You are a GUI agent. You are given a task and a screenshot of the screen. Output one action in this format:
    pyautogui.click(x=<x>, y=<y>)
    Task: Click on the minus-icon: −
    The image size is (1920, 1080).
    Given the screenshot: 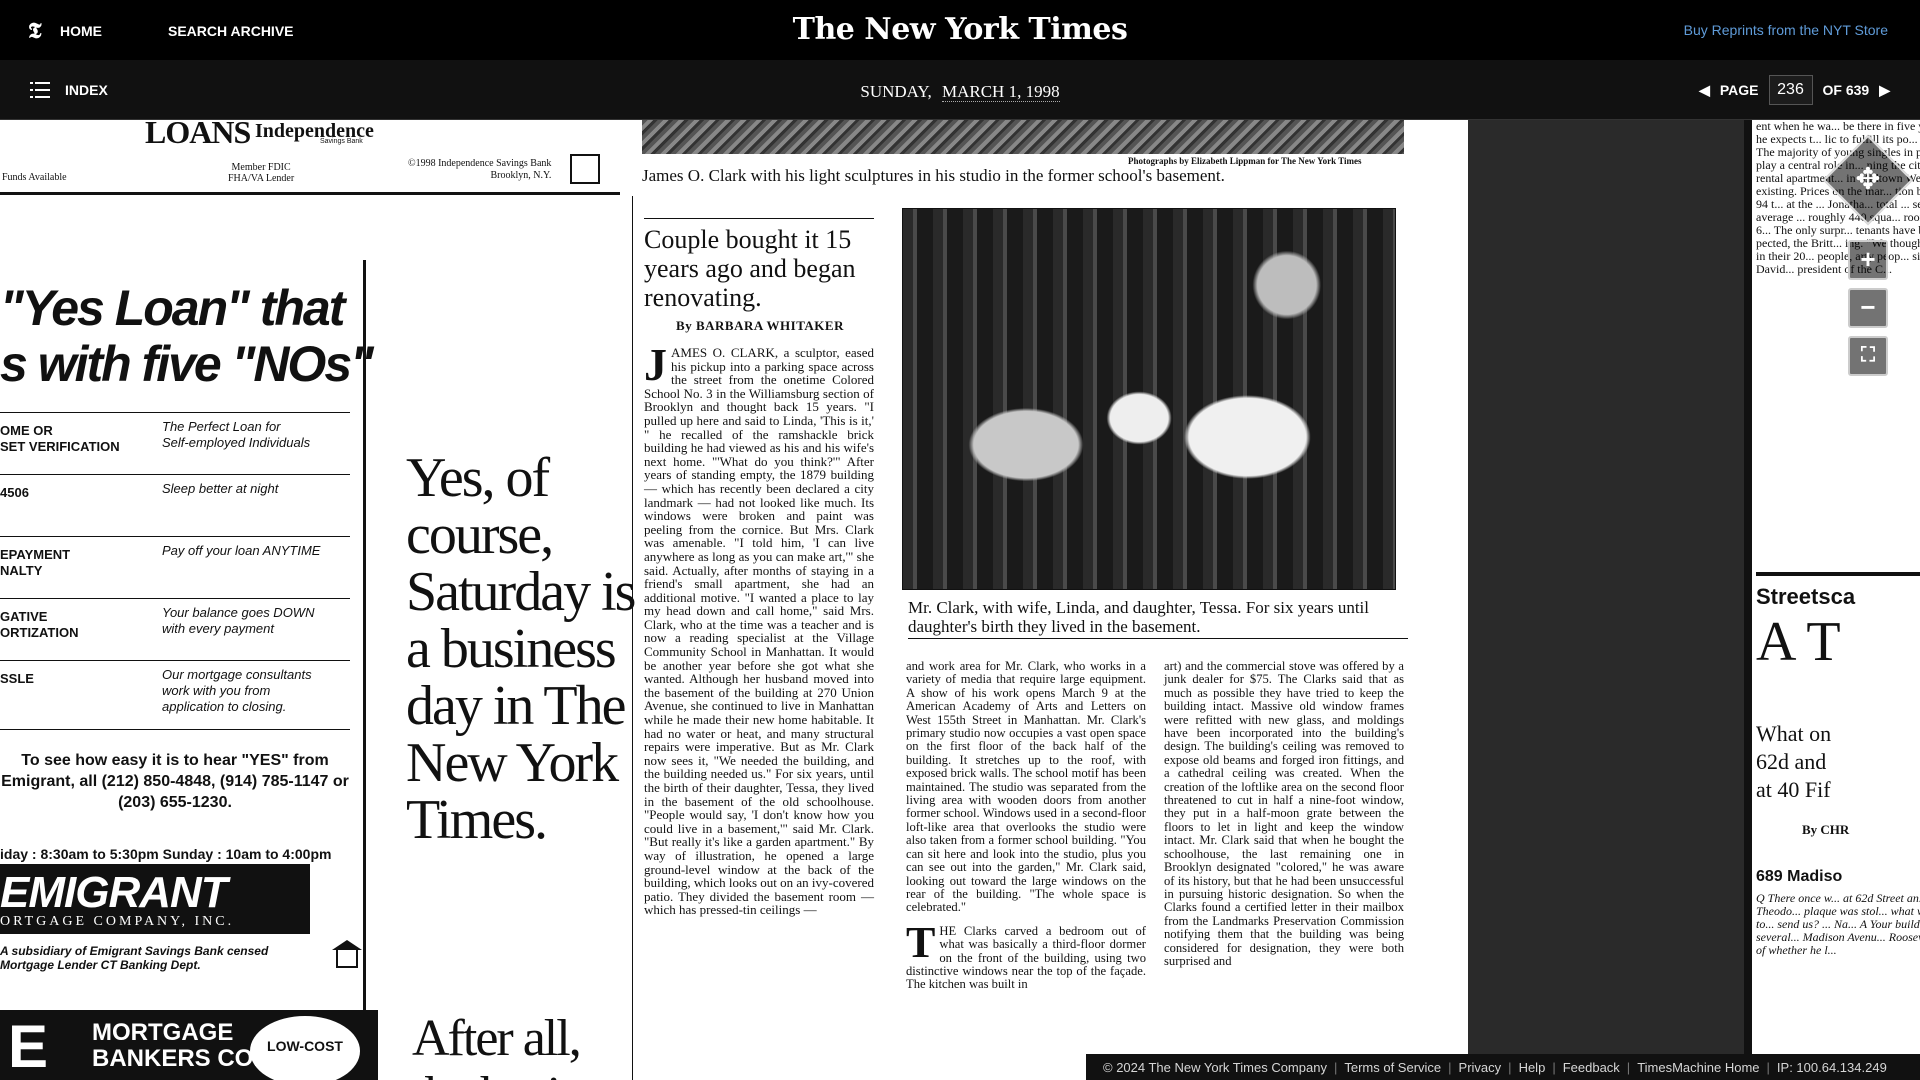 What is the action you would take?
    pyautogui.click(x=1868, y=307)
    